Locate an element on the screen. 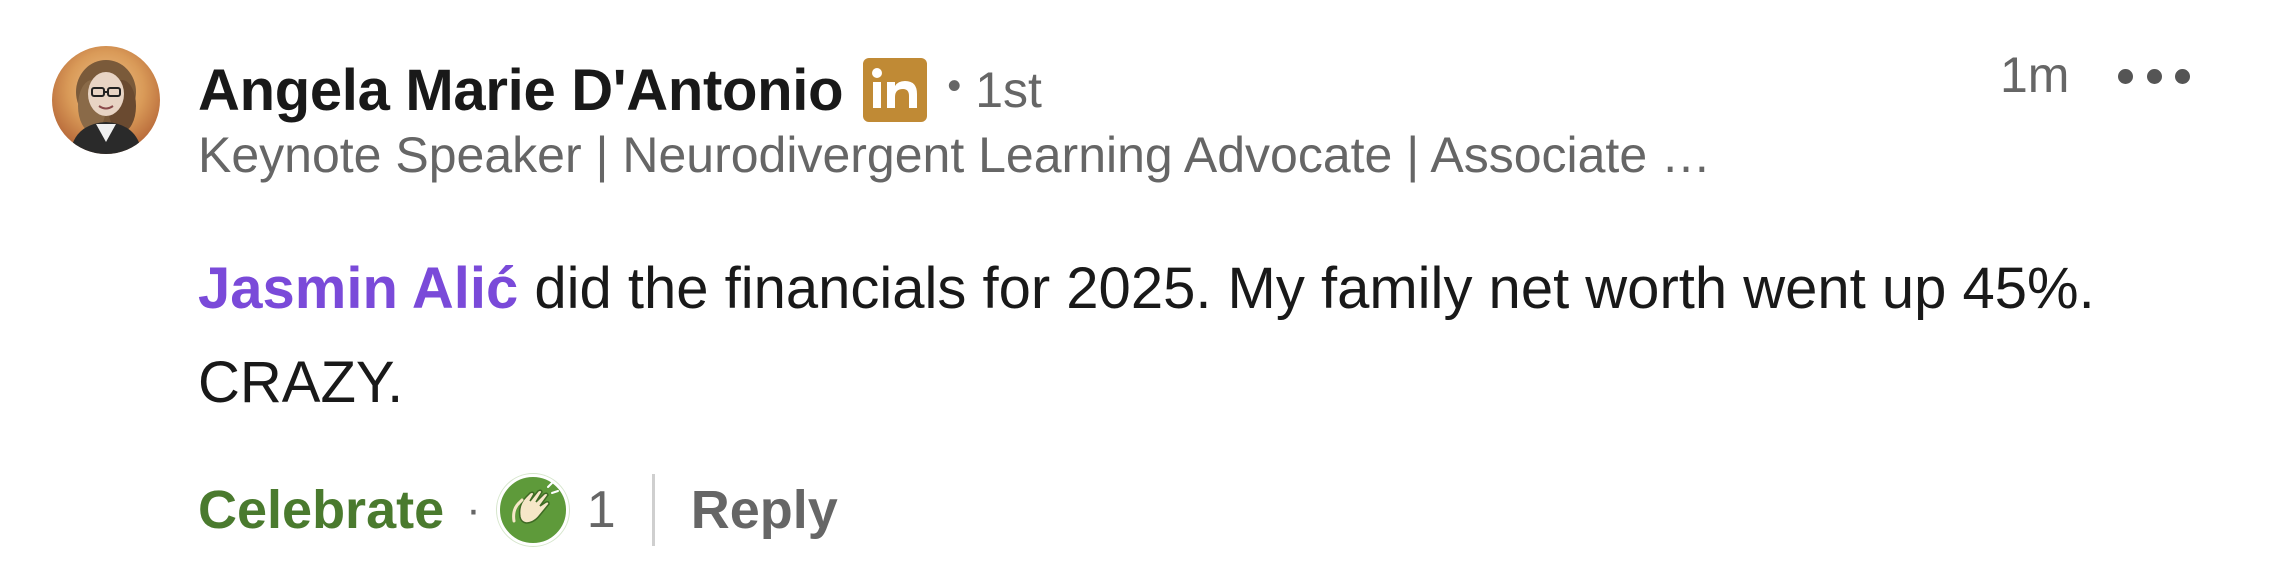 The width and height of the screenshot is (2284, 566). reply-button: Reply is located at coordinates (764, 510).